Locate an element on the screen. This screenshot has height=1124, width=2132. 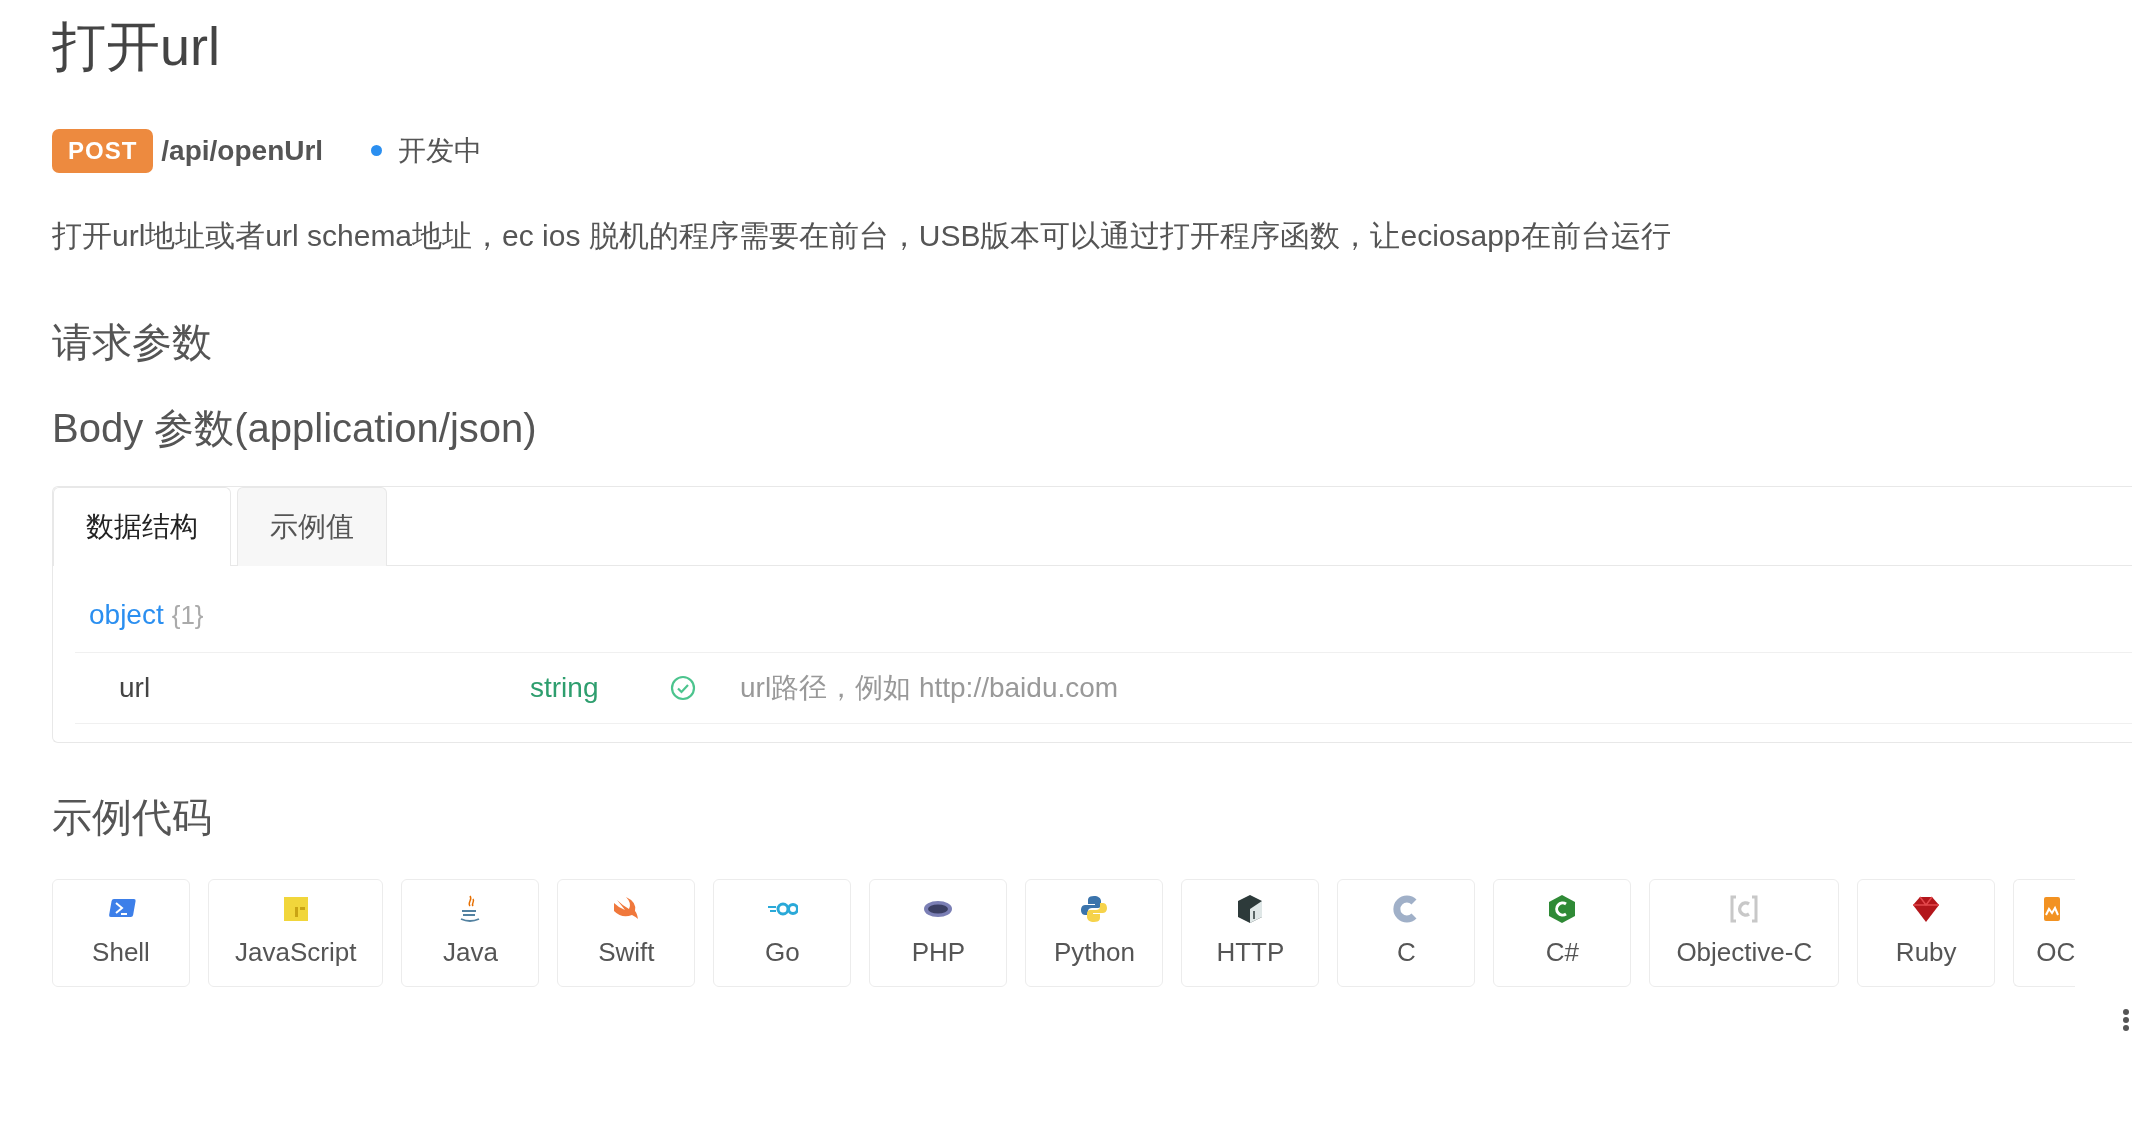
language-button: OC is located at coordinates (2044, 932).